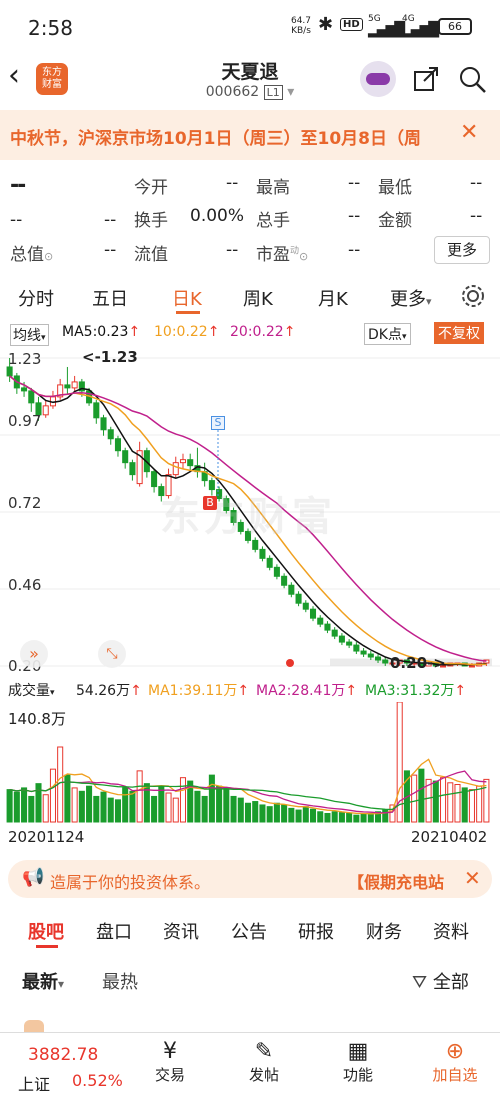  What do you see at coordinates (18, 185) in the screenshot?
I see `current-price: --` at bounding box center [18, 185].